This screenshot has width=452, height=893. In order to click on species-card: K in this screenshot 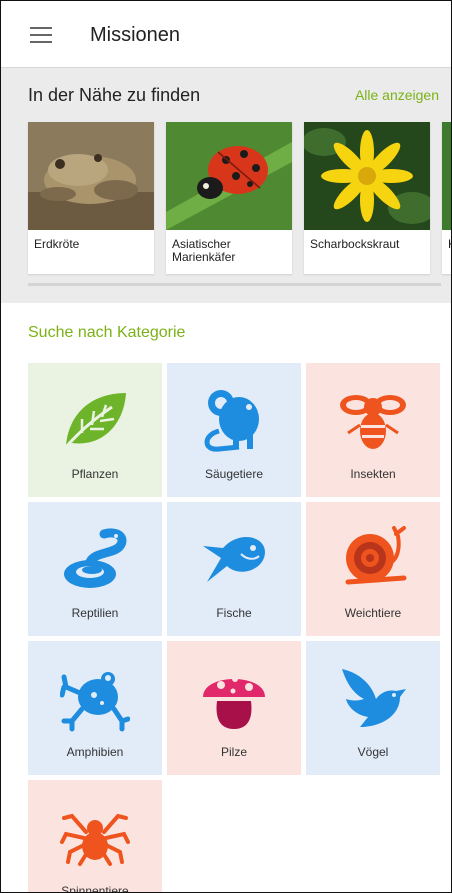, I will do `click(446, 198)`.